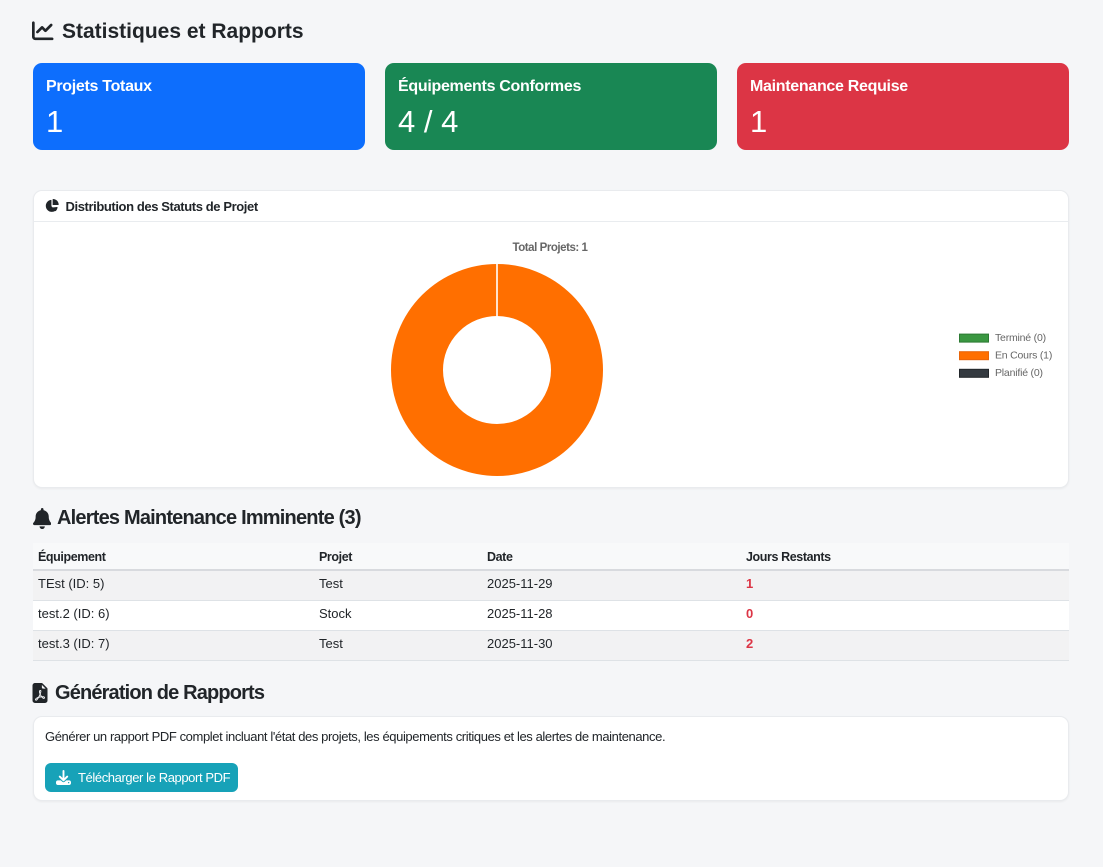 The image size is (1103, 867). I want to click on svg-text: Terminé (0), so click(1020, 338).